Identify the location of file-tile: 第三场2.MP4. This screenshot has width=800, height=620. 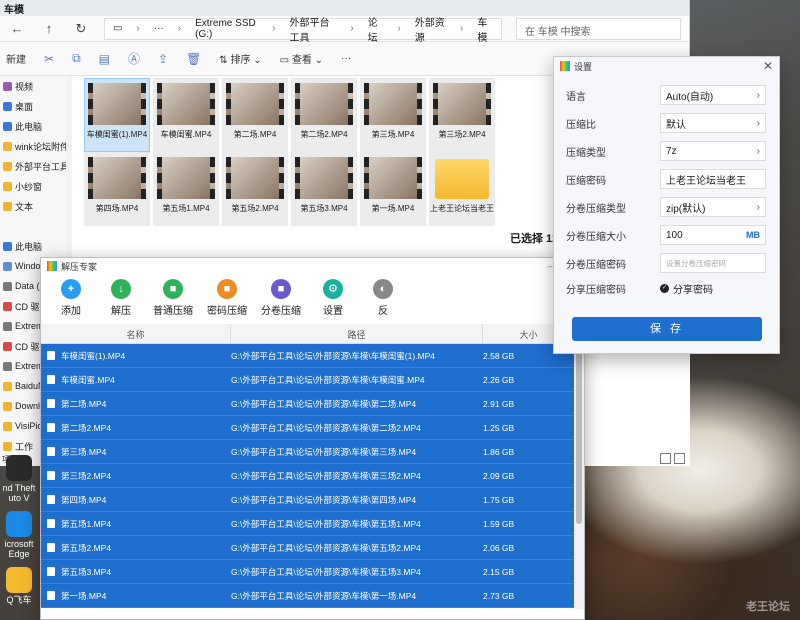
(462, 115).